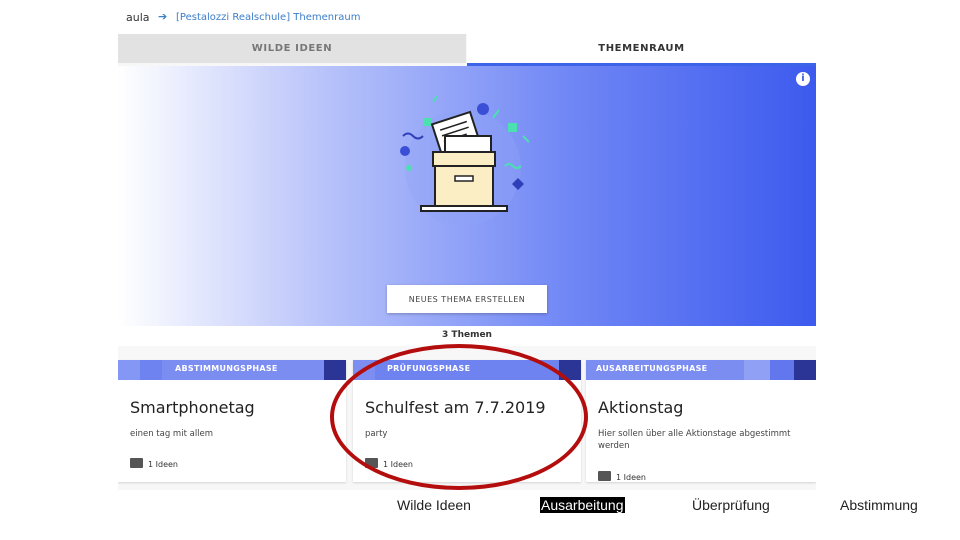 The width and height of the screenshot is (960, 540). I want to click on tab-wilde-ideen: WILDE IDEEN, so click(292, 48).